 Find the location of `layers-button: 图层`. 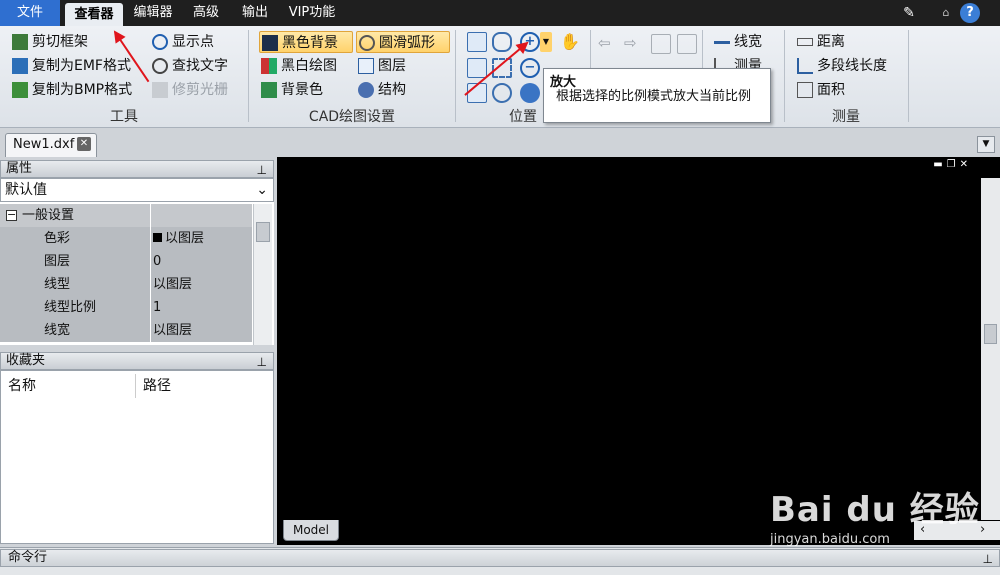

layers-button: 图层 is located at coordinates (381, 66).